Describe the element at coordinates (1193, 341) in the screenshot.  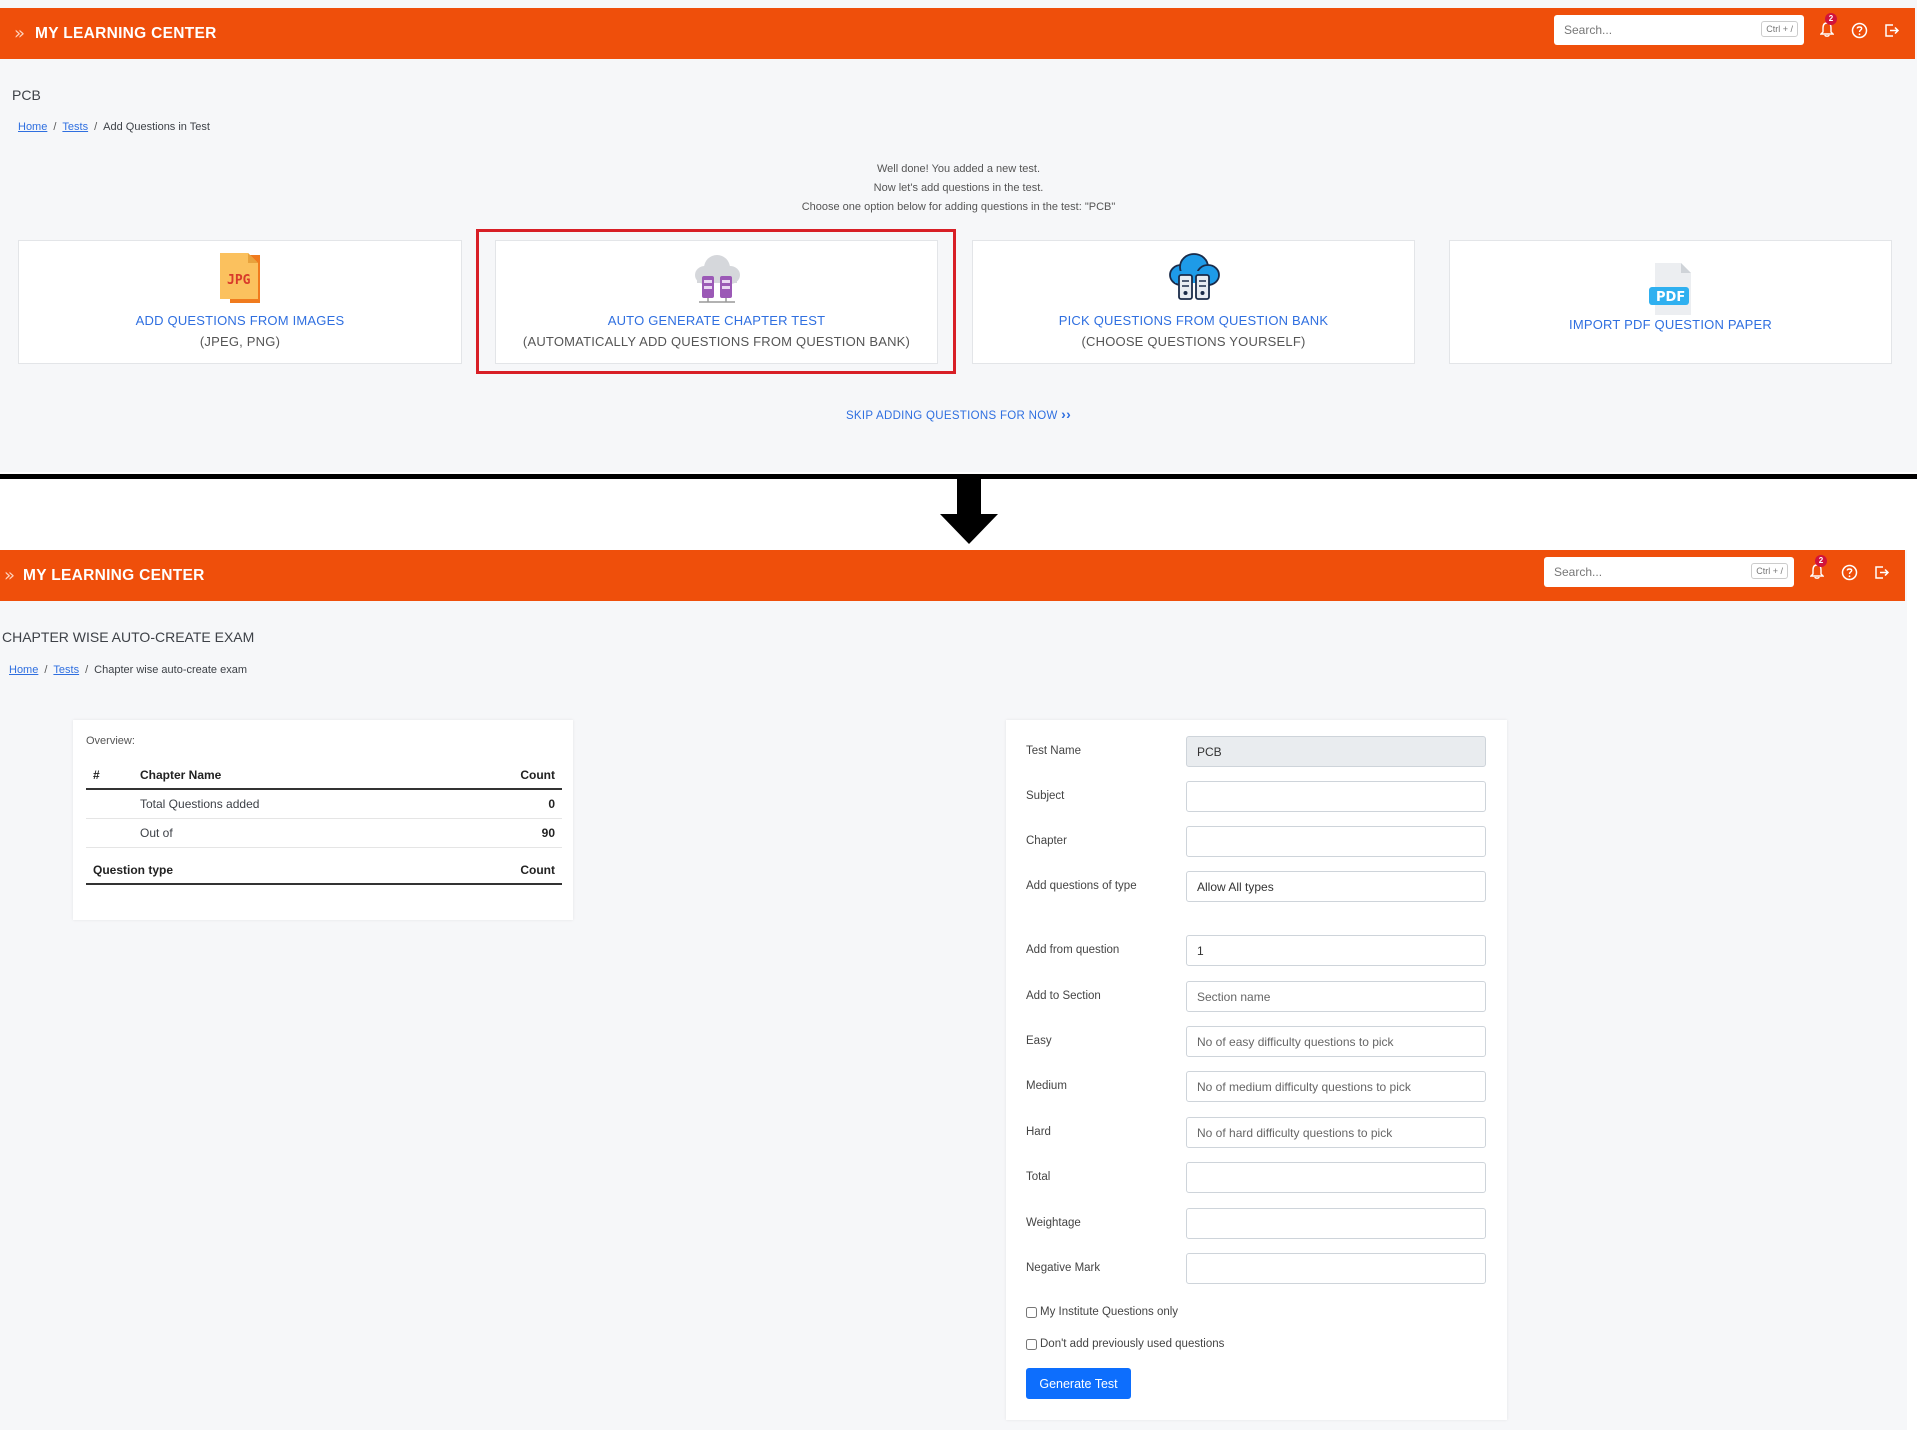
I see `card-subtitle: (CHOOSE QUESTIONS YOURSELF)` at that location.